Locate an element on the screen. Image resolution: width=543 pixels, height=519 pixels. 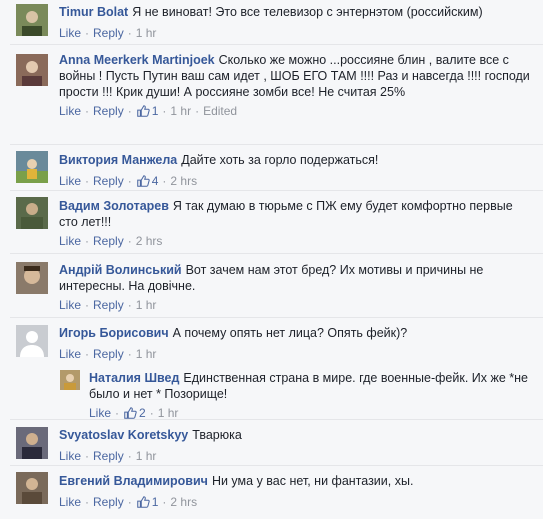
comment-text: Дайте хоть за горло подержаться! is located at coordinates (280, 160).